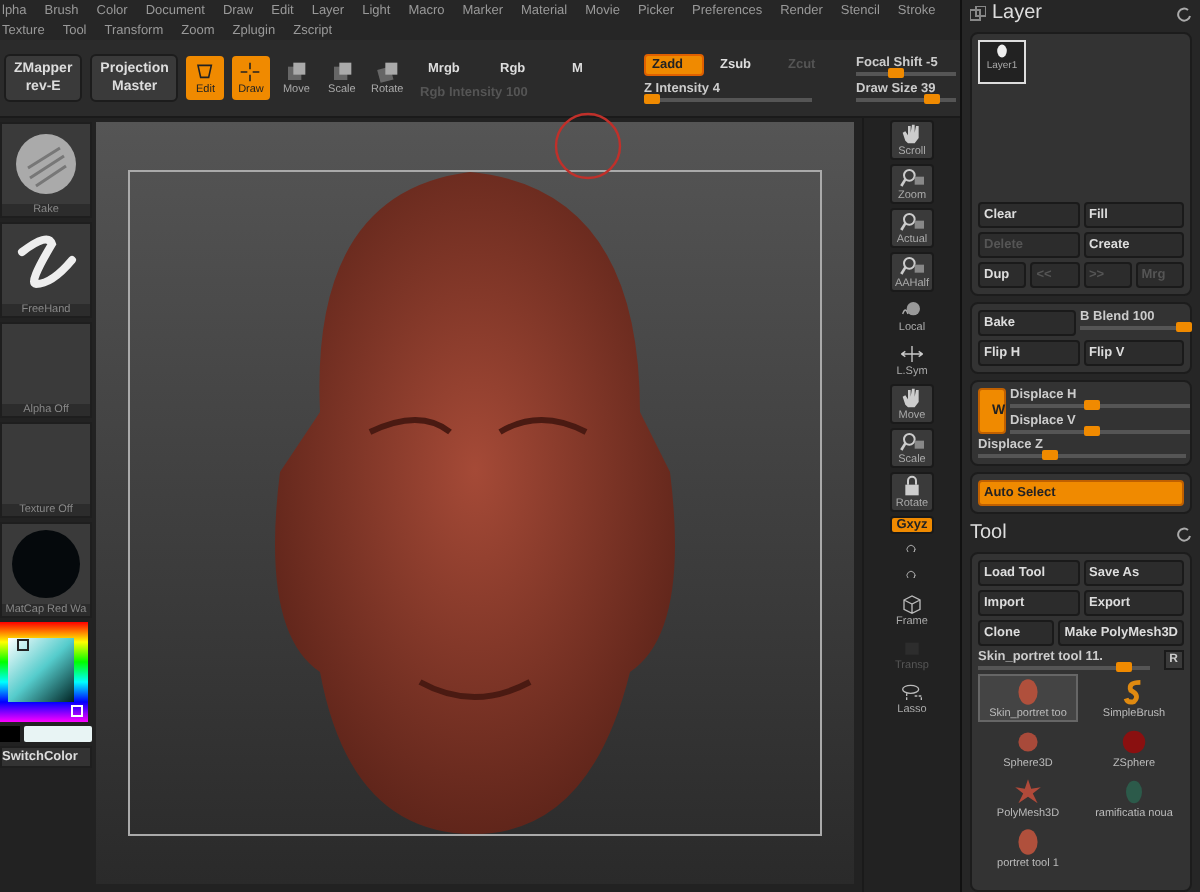  Describe the element at coordinates (1134, 742) in the screenshot. I see `sphere-icon` at that location.